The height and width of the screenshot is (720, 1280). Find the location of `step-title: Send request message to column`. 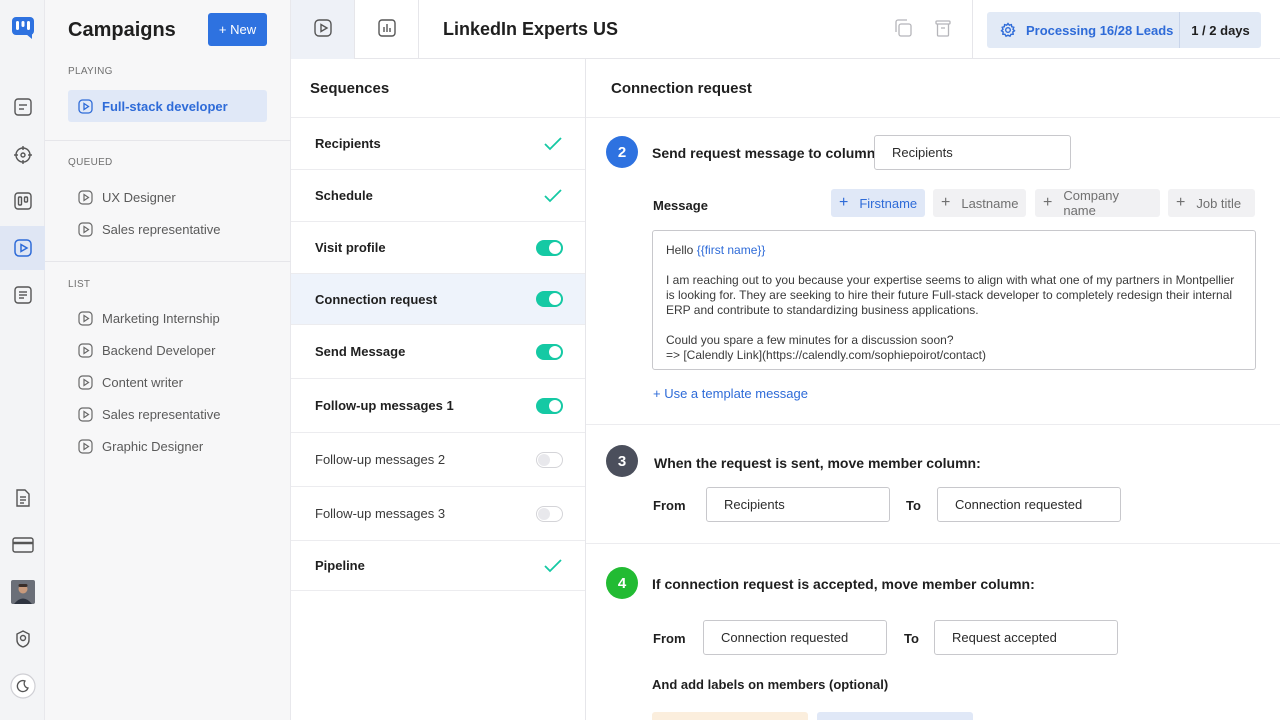

step-title: Send request message to column is located at coordinates (764, 153).